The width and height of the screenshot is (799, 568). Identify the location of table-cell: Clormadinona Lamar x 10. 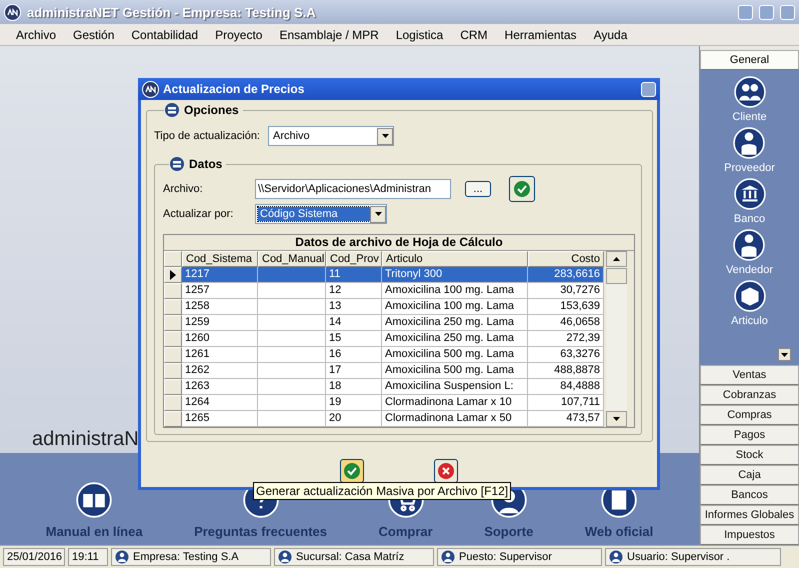
(455, 403).